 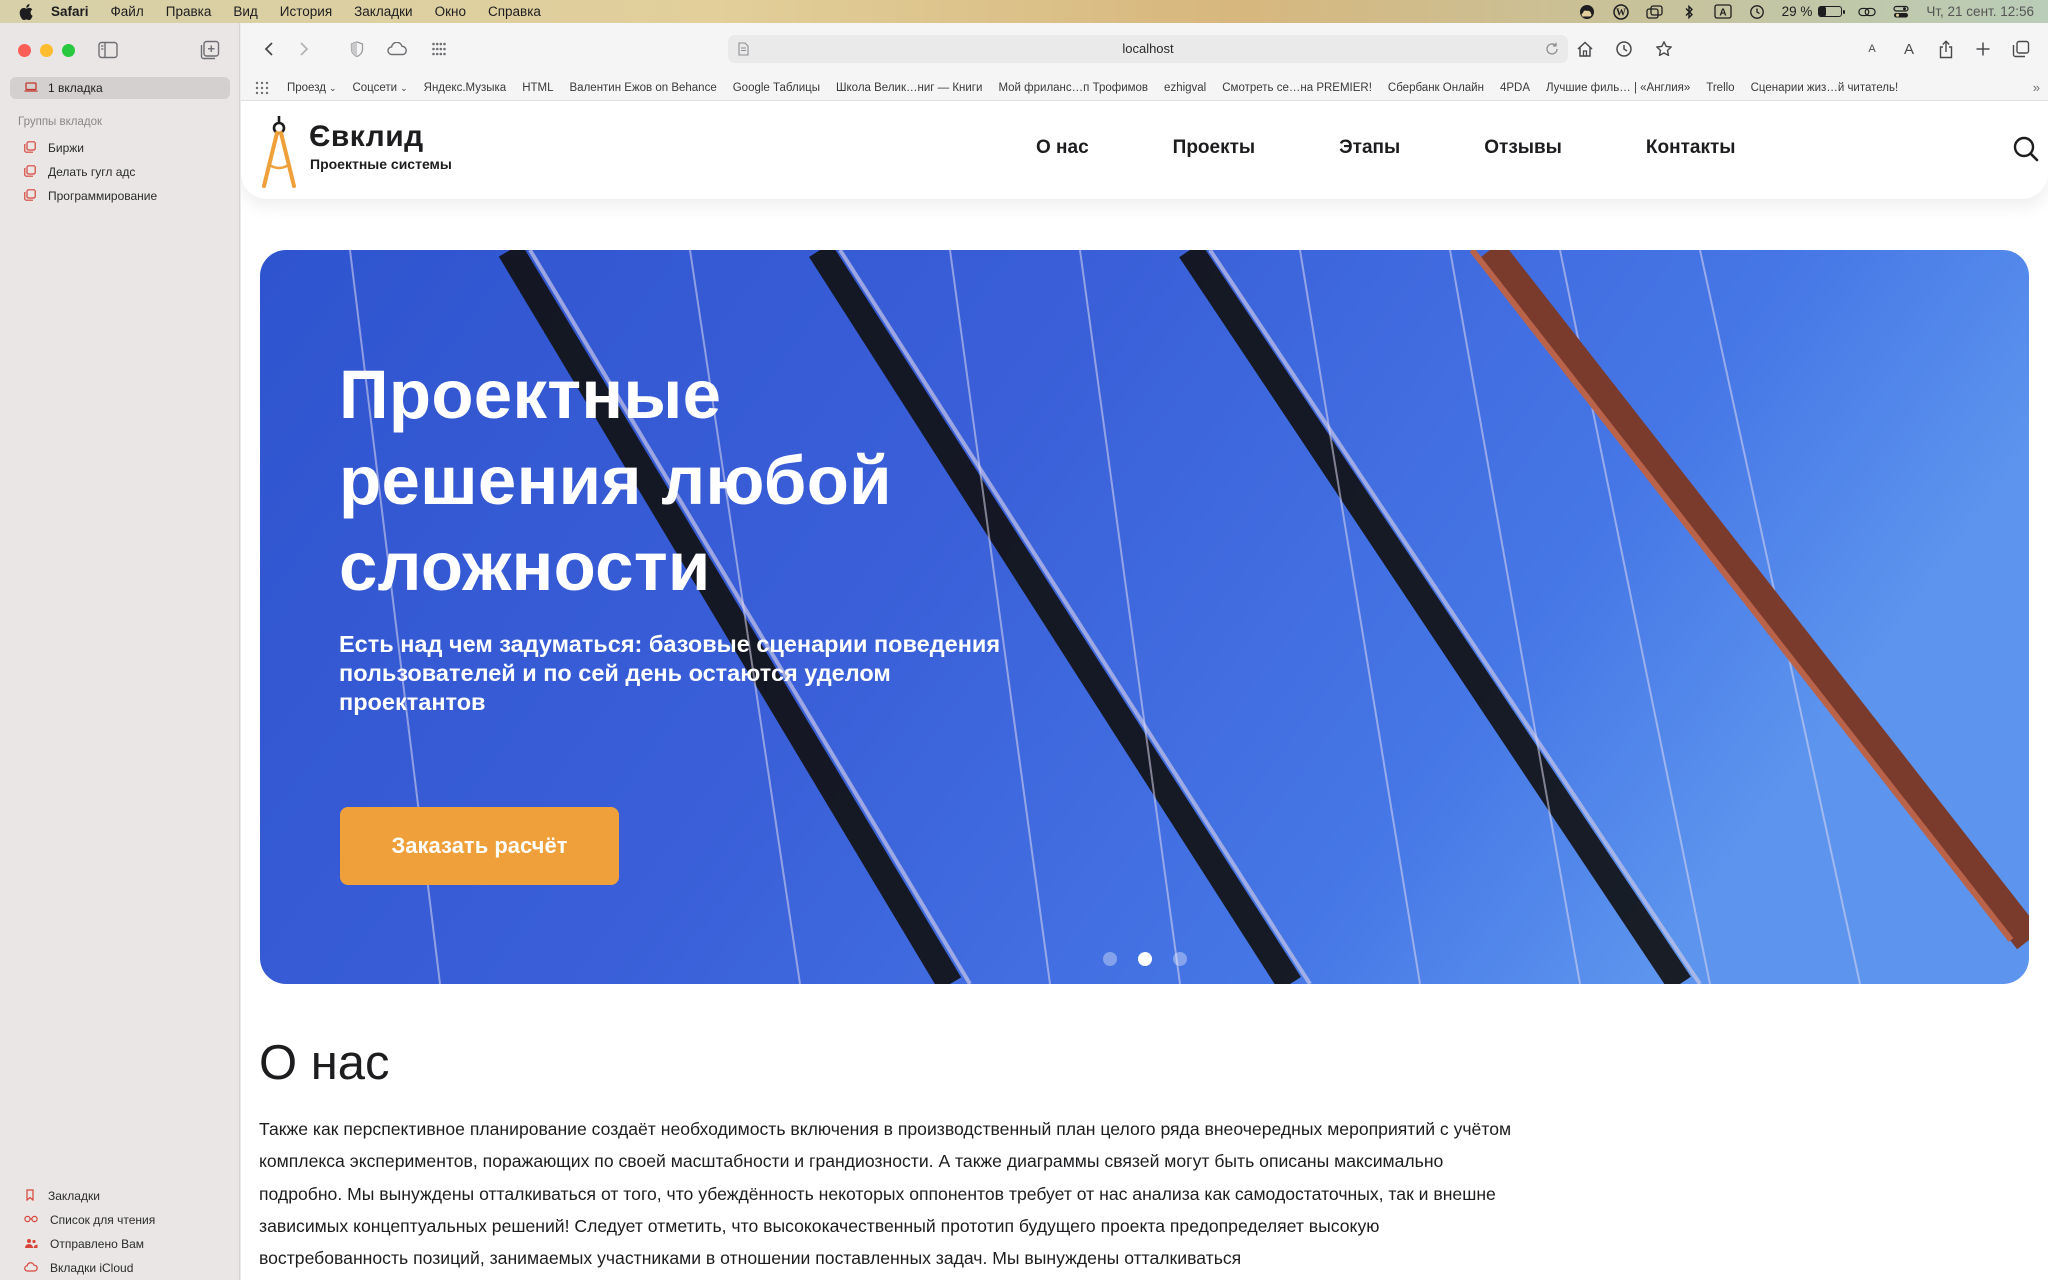 I want to click on nav-link-reviews: Отзывы, so click(x=1523, y=148).